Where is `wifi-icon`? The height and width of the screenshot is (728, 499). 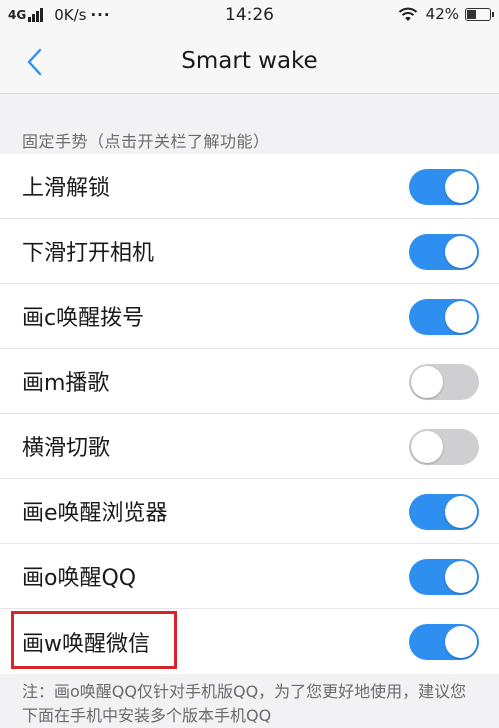 wifi-icon is located at coordinates (407, 14).